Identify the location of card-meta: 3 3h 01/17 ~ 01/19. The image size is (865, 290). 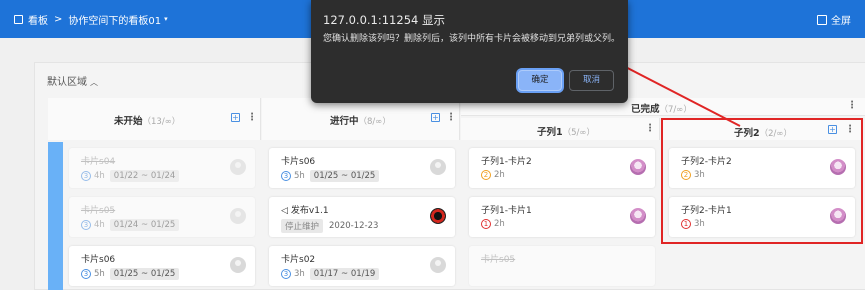
(330, 274).